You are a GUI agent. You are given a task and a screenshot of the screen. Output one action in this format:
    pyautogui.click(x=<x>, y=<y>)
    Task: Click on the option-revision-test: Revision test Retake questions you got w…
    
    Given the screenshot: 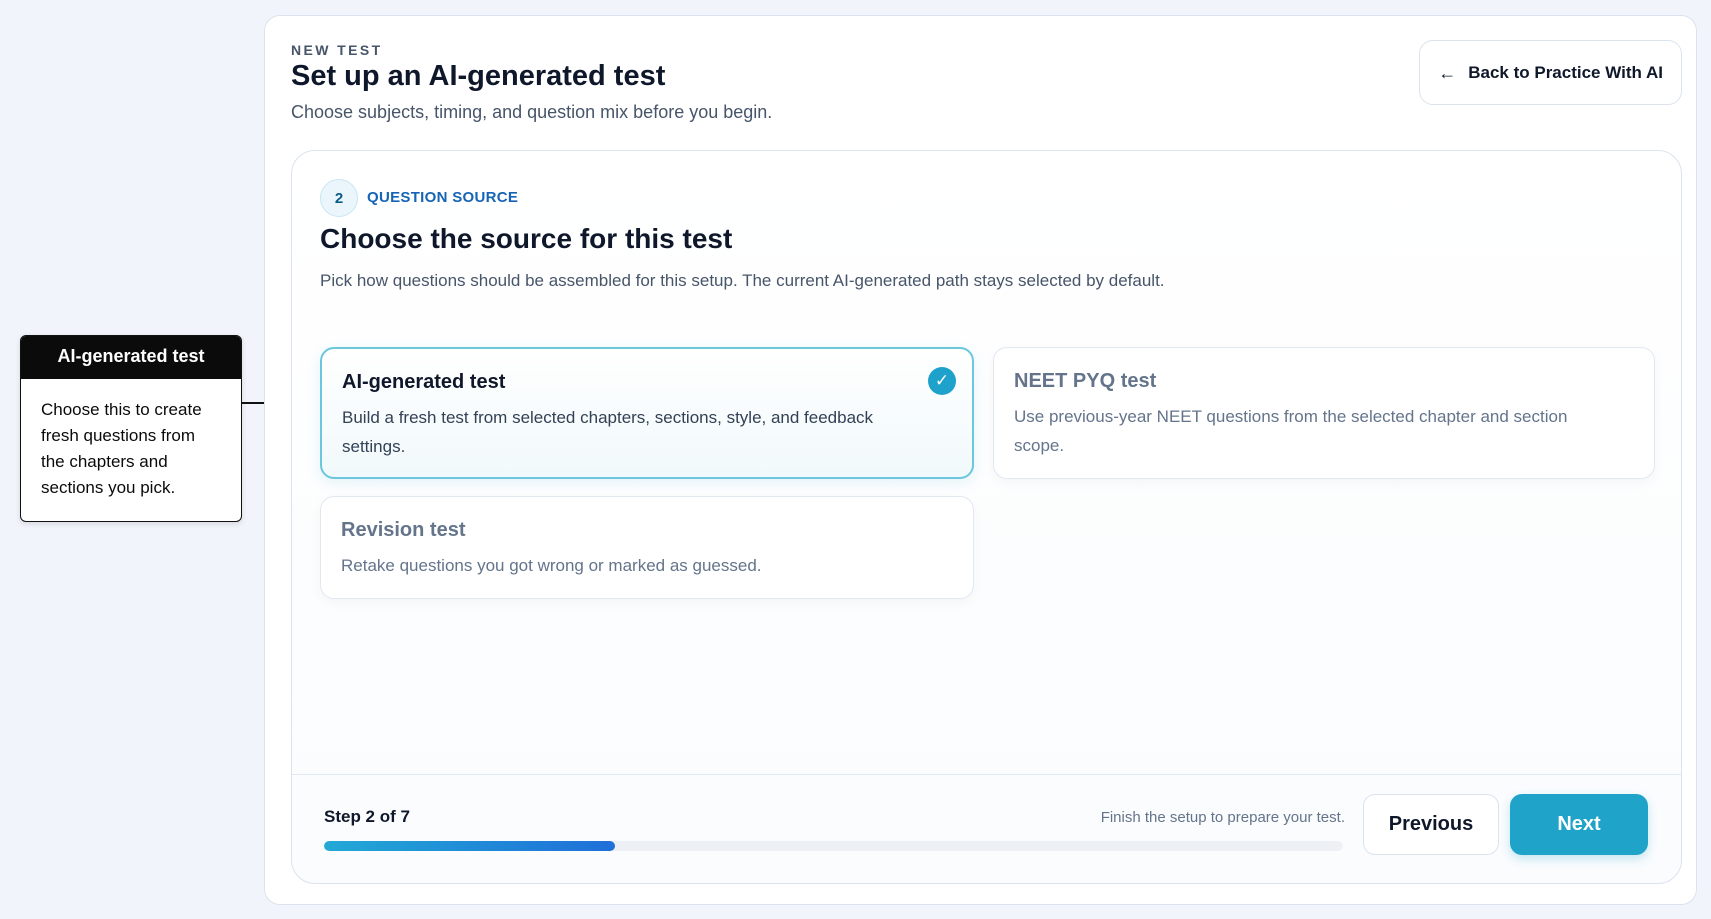 What is the action you would take?
    pyautogui.click(x=647, y=547)
    